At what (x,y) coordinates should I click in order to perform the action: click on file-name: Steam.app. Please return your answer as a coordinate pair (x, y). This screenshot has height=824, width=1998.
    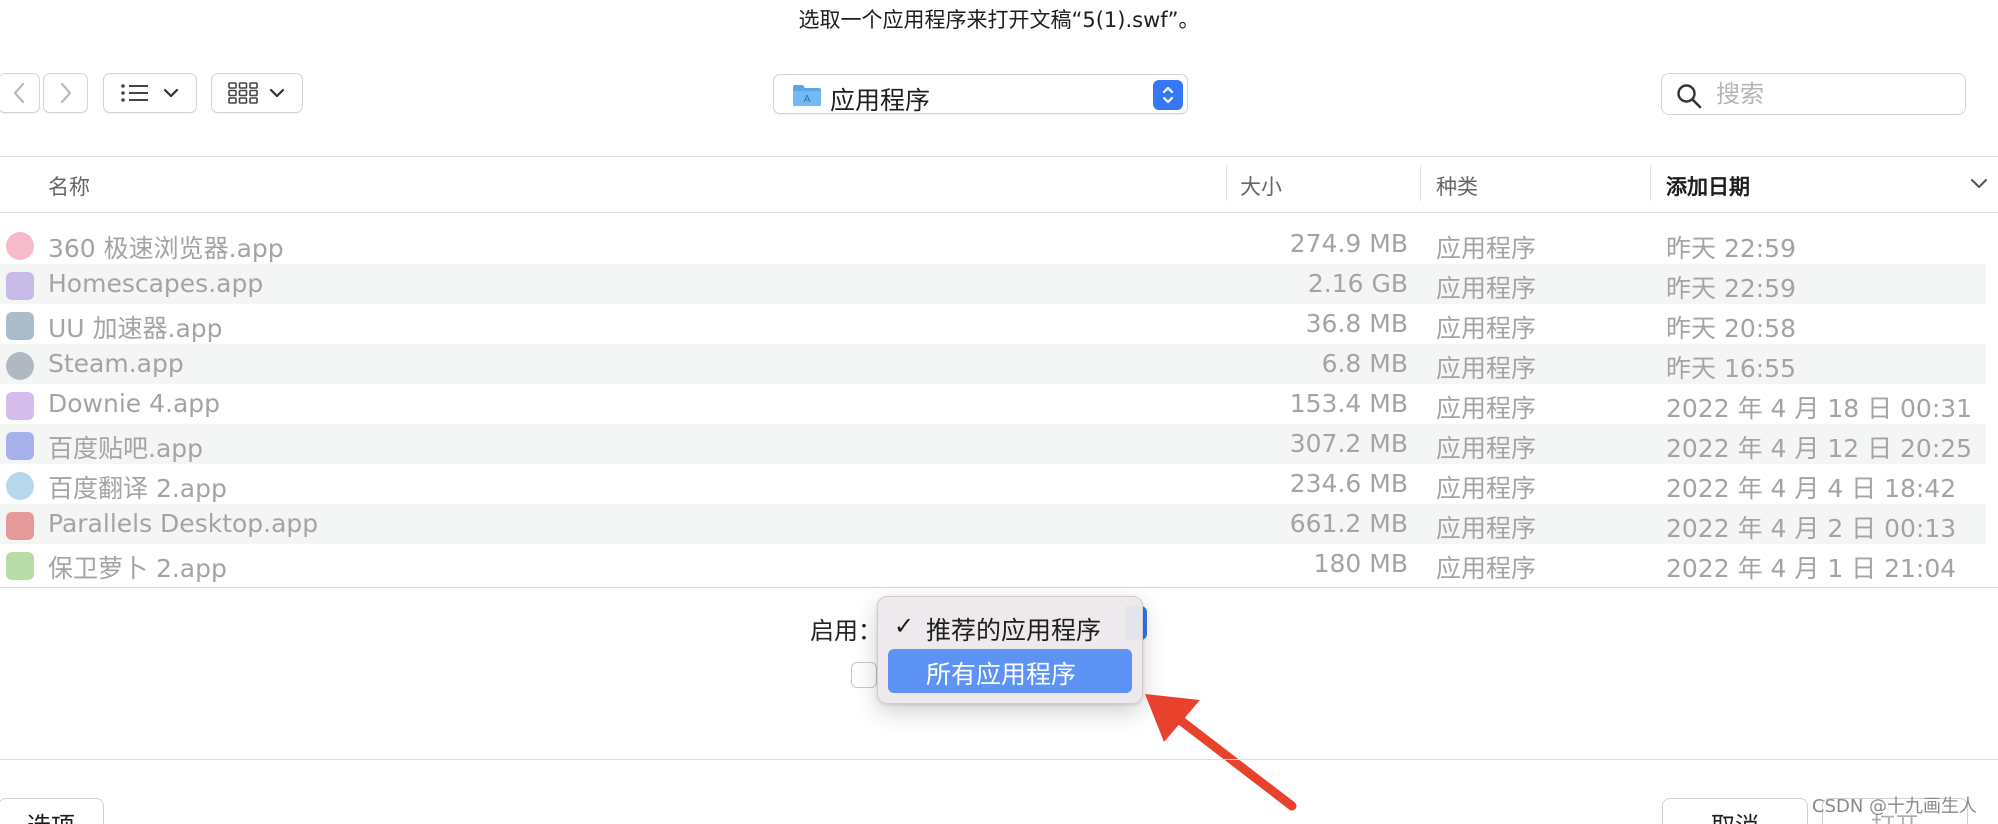
    Looking at the image, I should click on (116, 363).